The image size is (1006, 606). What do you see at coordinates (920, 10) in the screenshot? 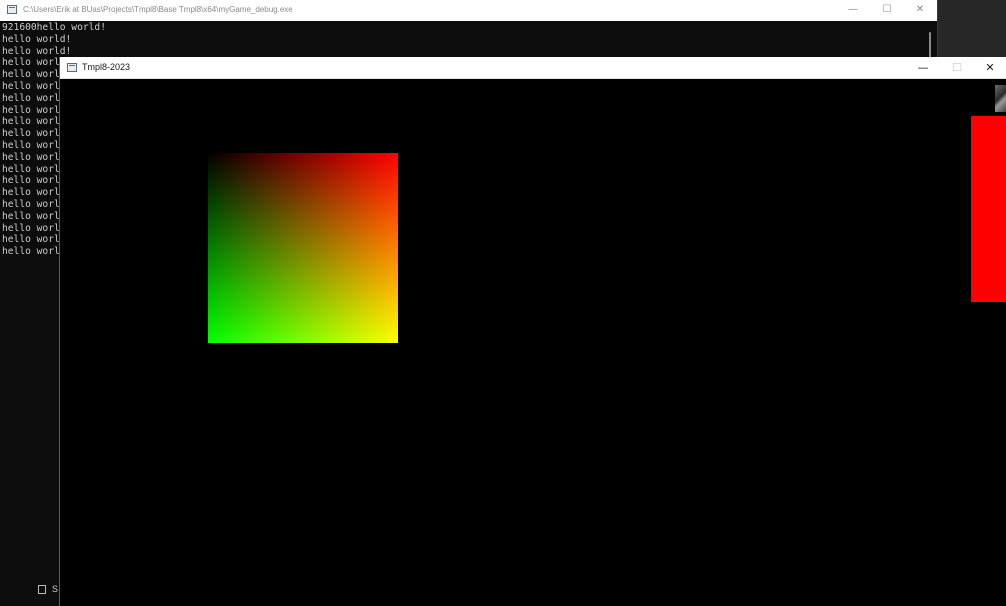
I see `console-close-button: ✕` at bounding box center [920, 10].